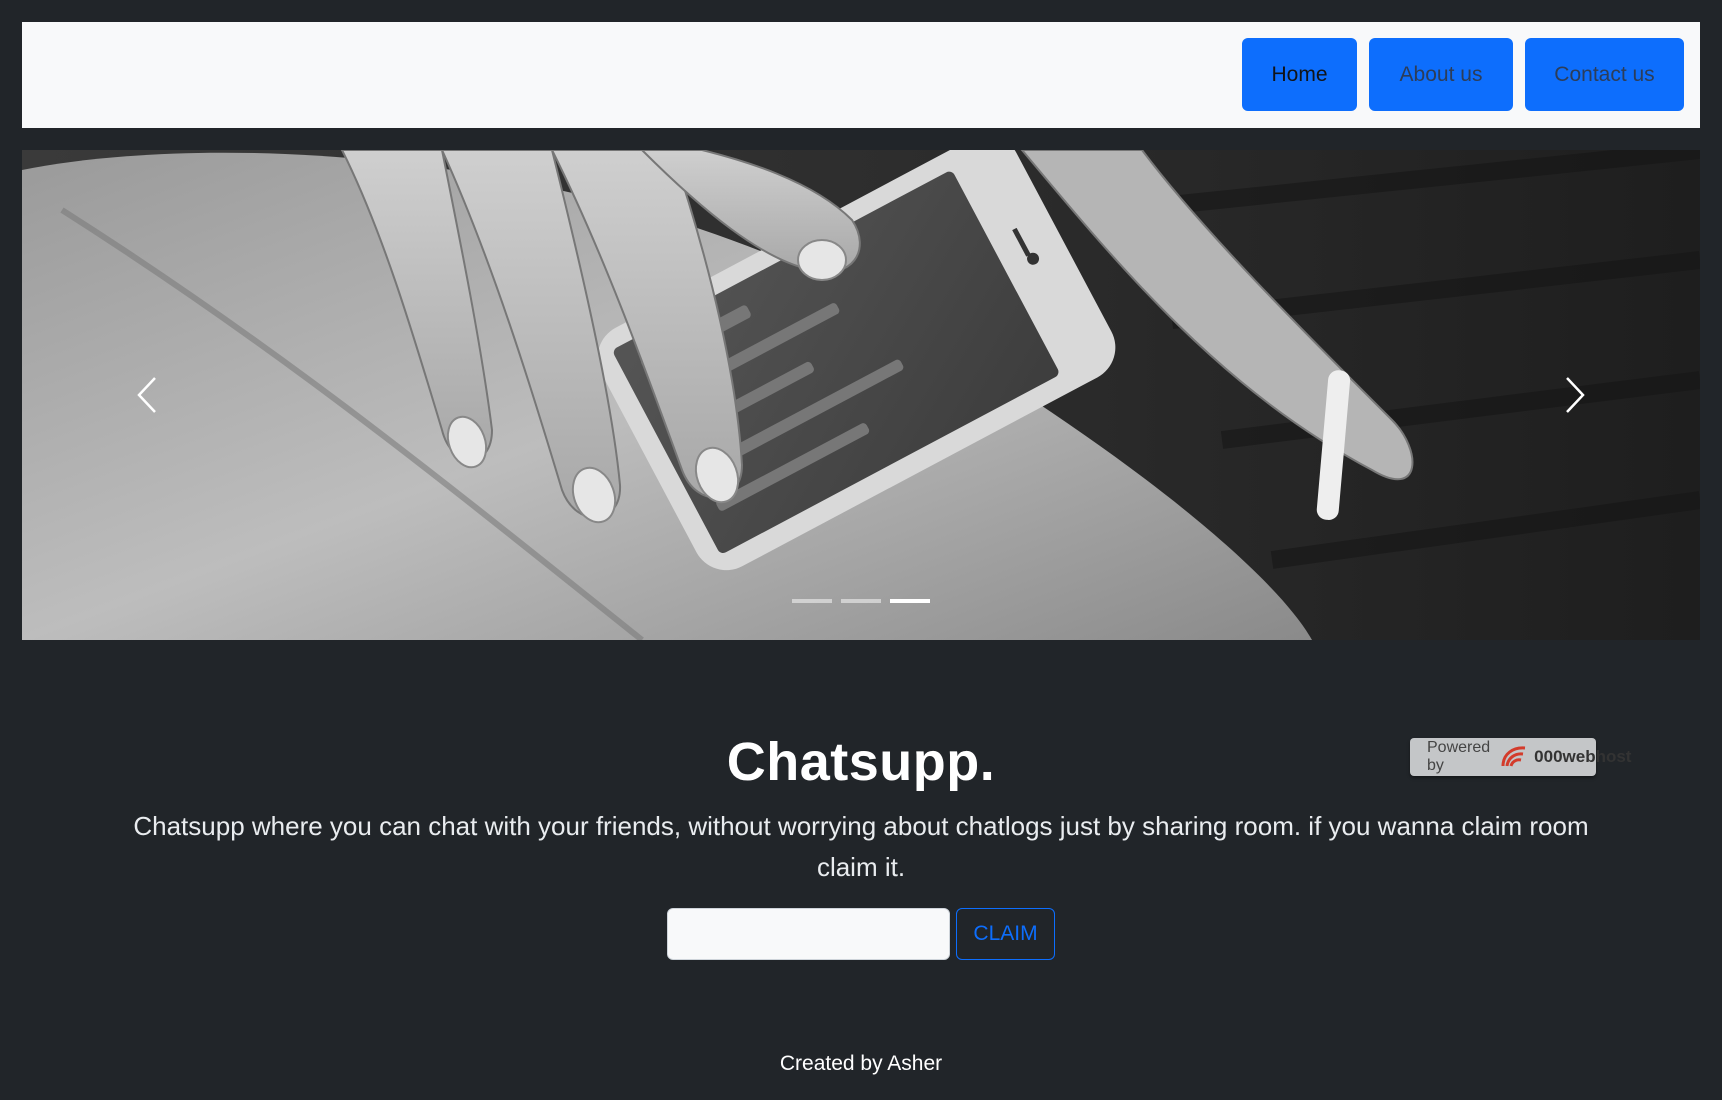 The image size is (1722, 1100). What do you see at coordinates (1441, 74) in the screenshot?
I see `nav-about-button: About us` at bounding box center [1441, 74].